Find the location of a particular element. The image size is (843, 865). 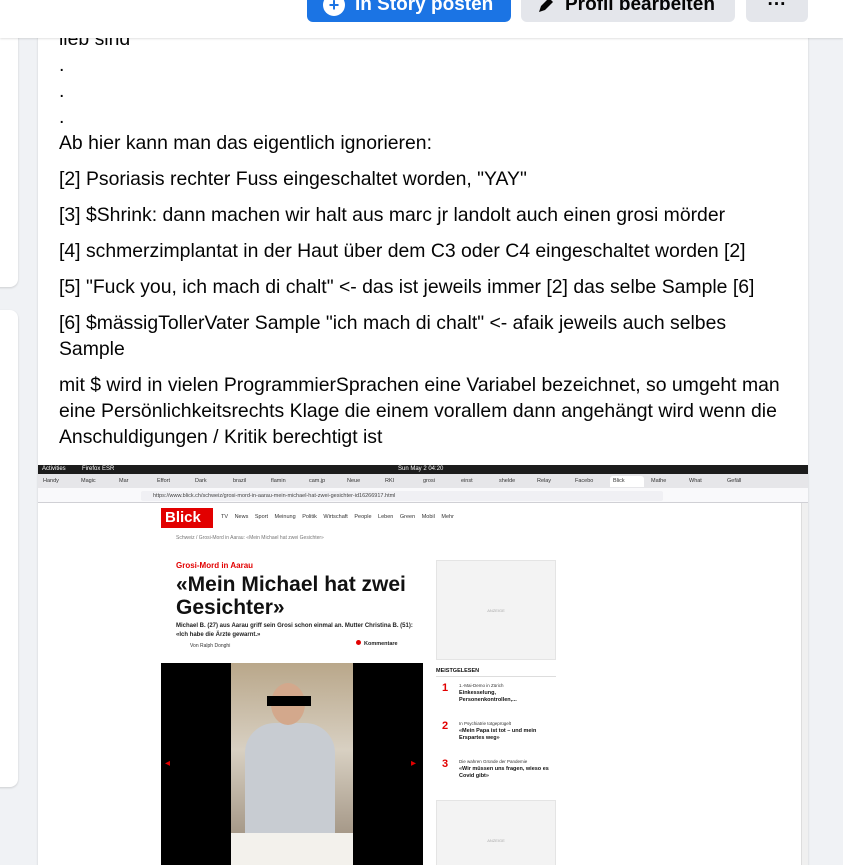

most-read-number: 2 is located at coordinates (445, 726).